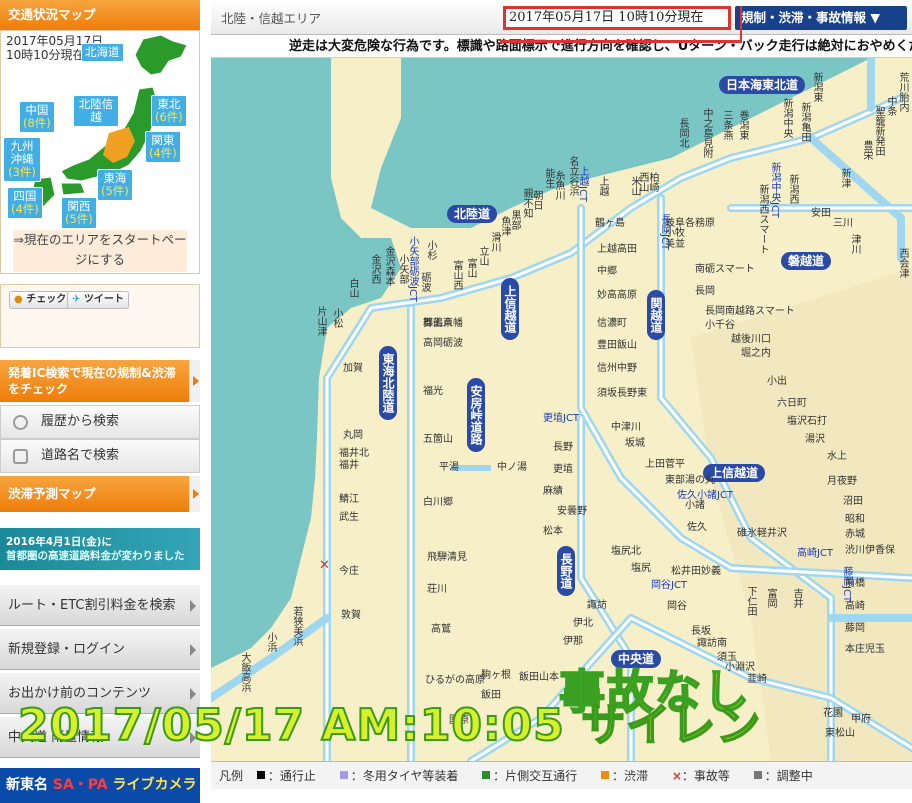 The image size is (912, 803). What do you see at coordinates (840, 733) in the screenshot?
I see `place-label: 東松山` at bounding box center [840, 733].